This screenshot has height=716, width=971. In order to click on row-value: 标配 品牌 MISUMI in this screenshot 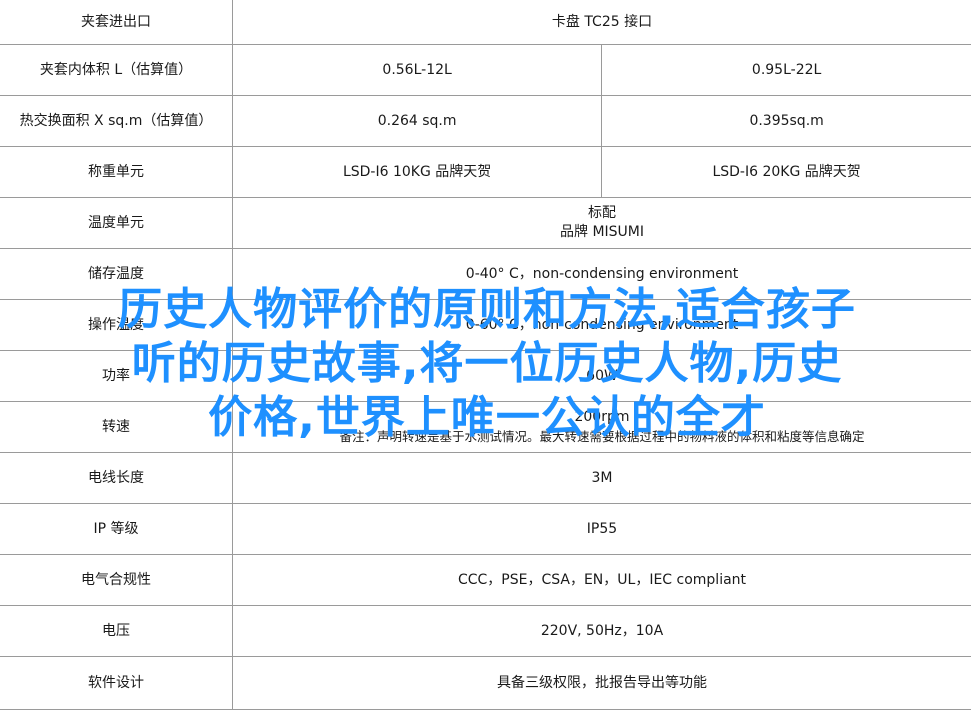, I will do `click(601, 223)`.